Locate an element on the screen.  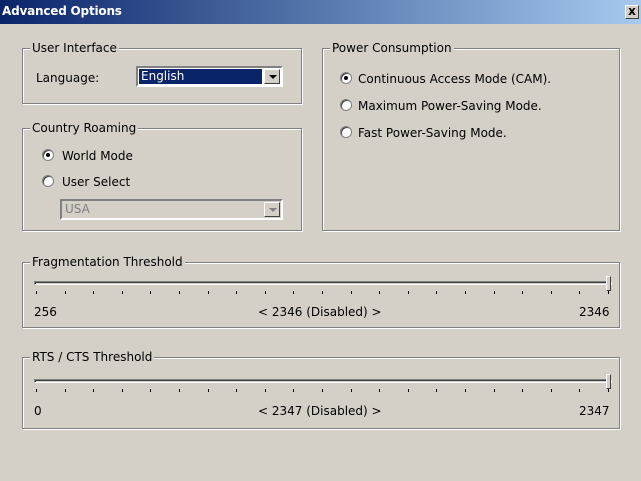
fast-power-saving-label: Fast Power-Saving Mode. is located at coordinates (432, 133).